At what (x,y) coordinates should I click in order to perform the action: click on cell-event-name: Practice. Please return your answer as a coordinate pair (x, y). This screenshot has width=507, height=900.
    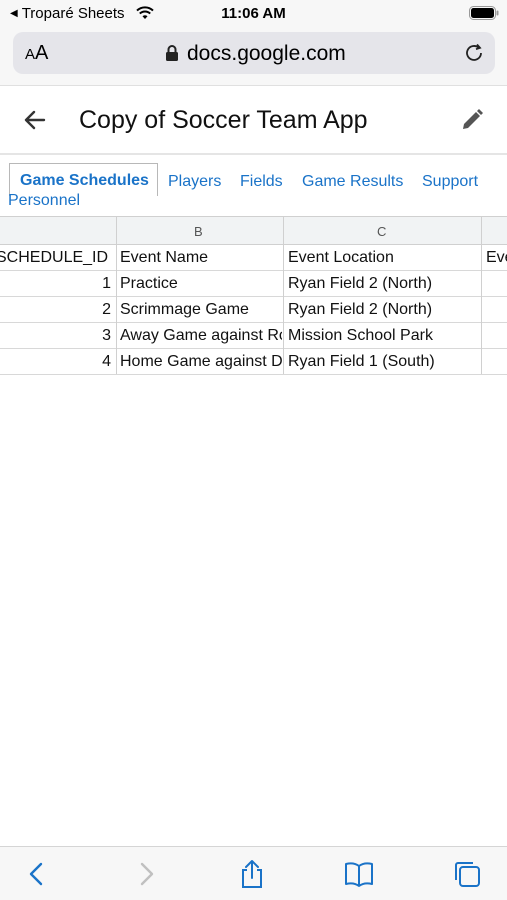
    Looking at the image, I should click on (201, 284).